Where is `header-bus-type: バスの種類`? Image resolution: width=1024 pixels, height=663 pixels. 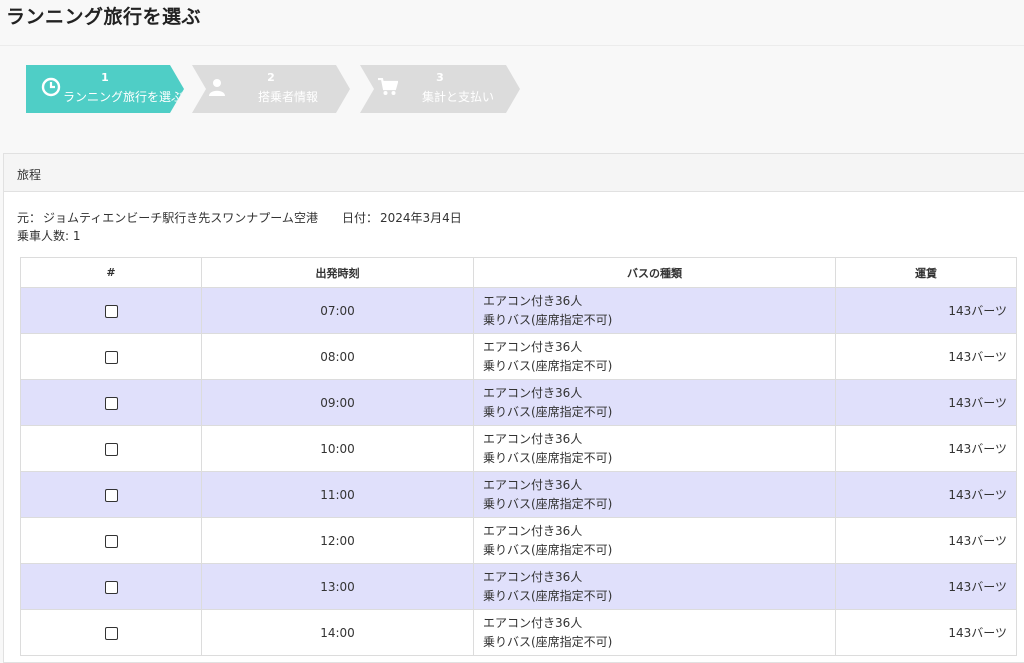
header-bus-type: バスの種類 is located at coordinates (654, 272).